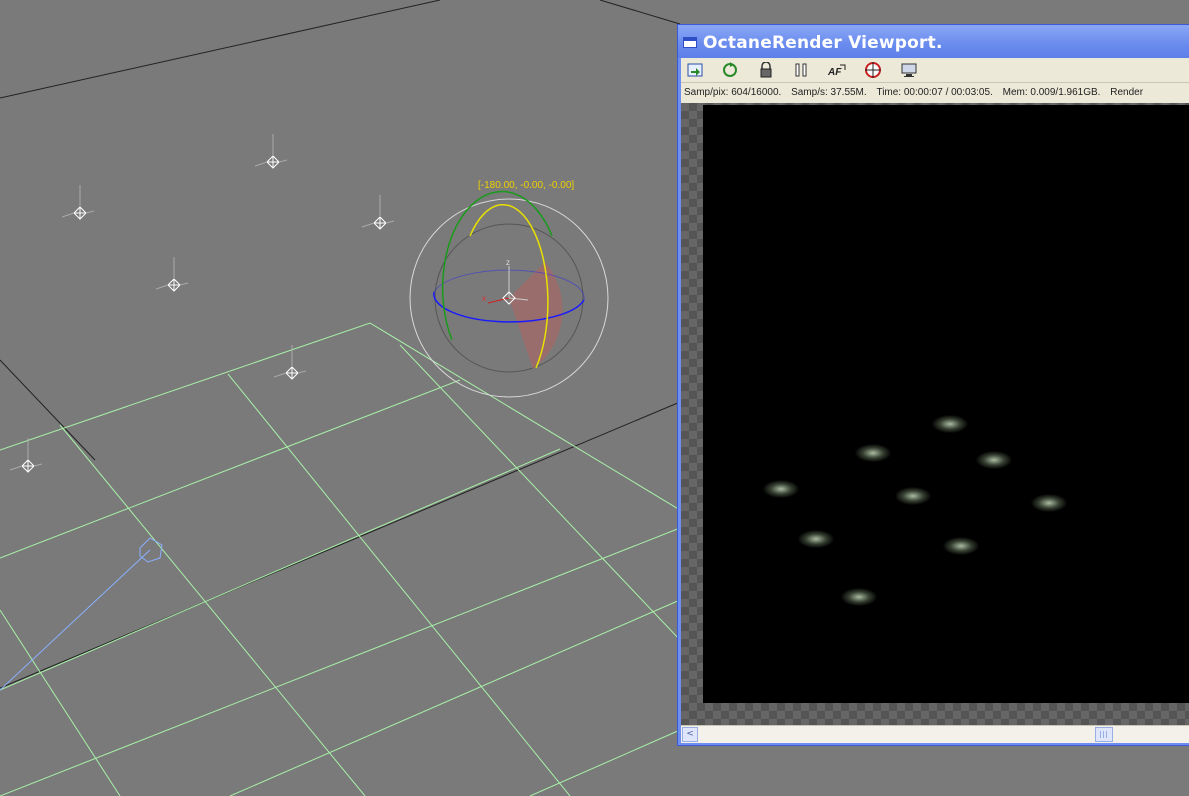 The width and height of the screenshot is (1189, 796). Describe the element at coordinates (1104, 734) in the screenshot. I see `scroll-thumb` at that location.